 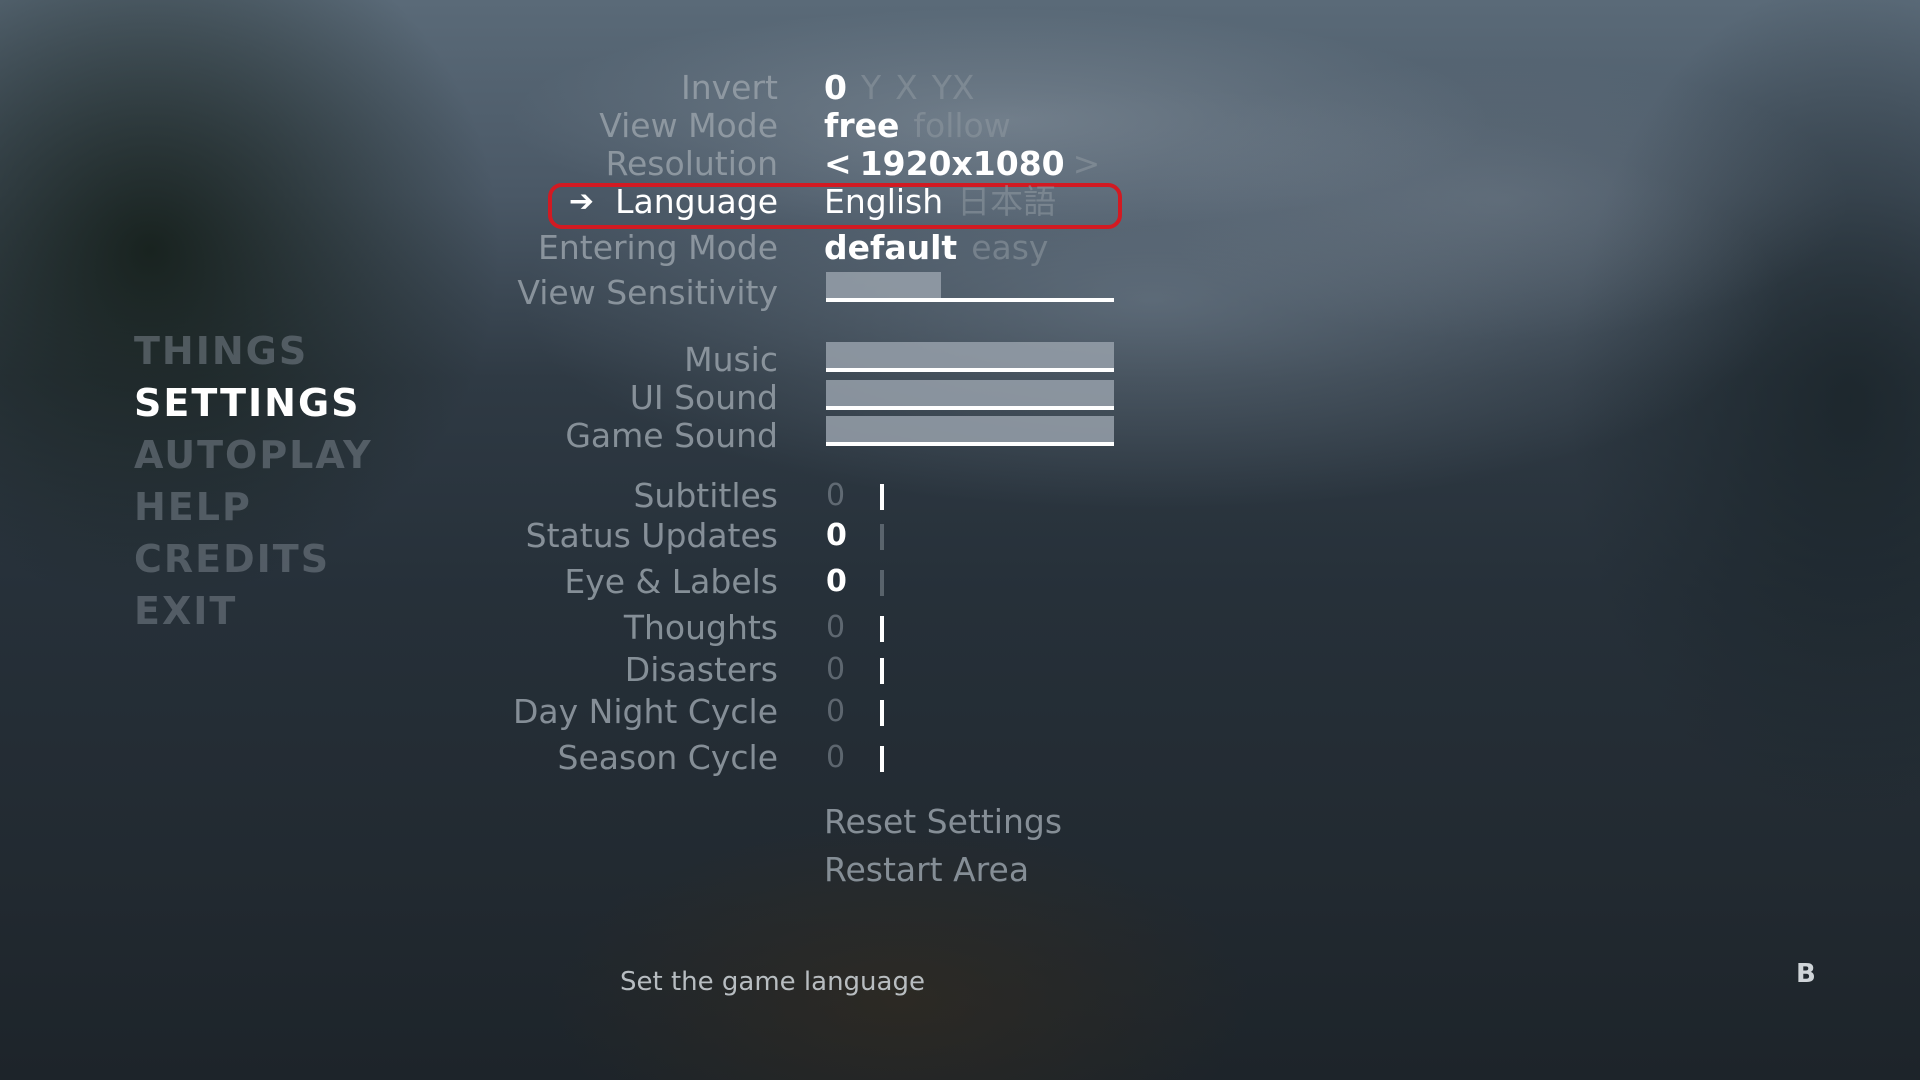 What do you see at coordinates (960, 496) in the screenshot?
I see `setting-toggle-row: Subtitles 0` at bounding box center [960, 496].